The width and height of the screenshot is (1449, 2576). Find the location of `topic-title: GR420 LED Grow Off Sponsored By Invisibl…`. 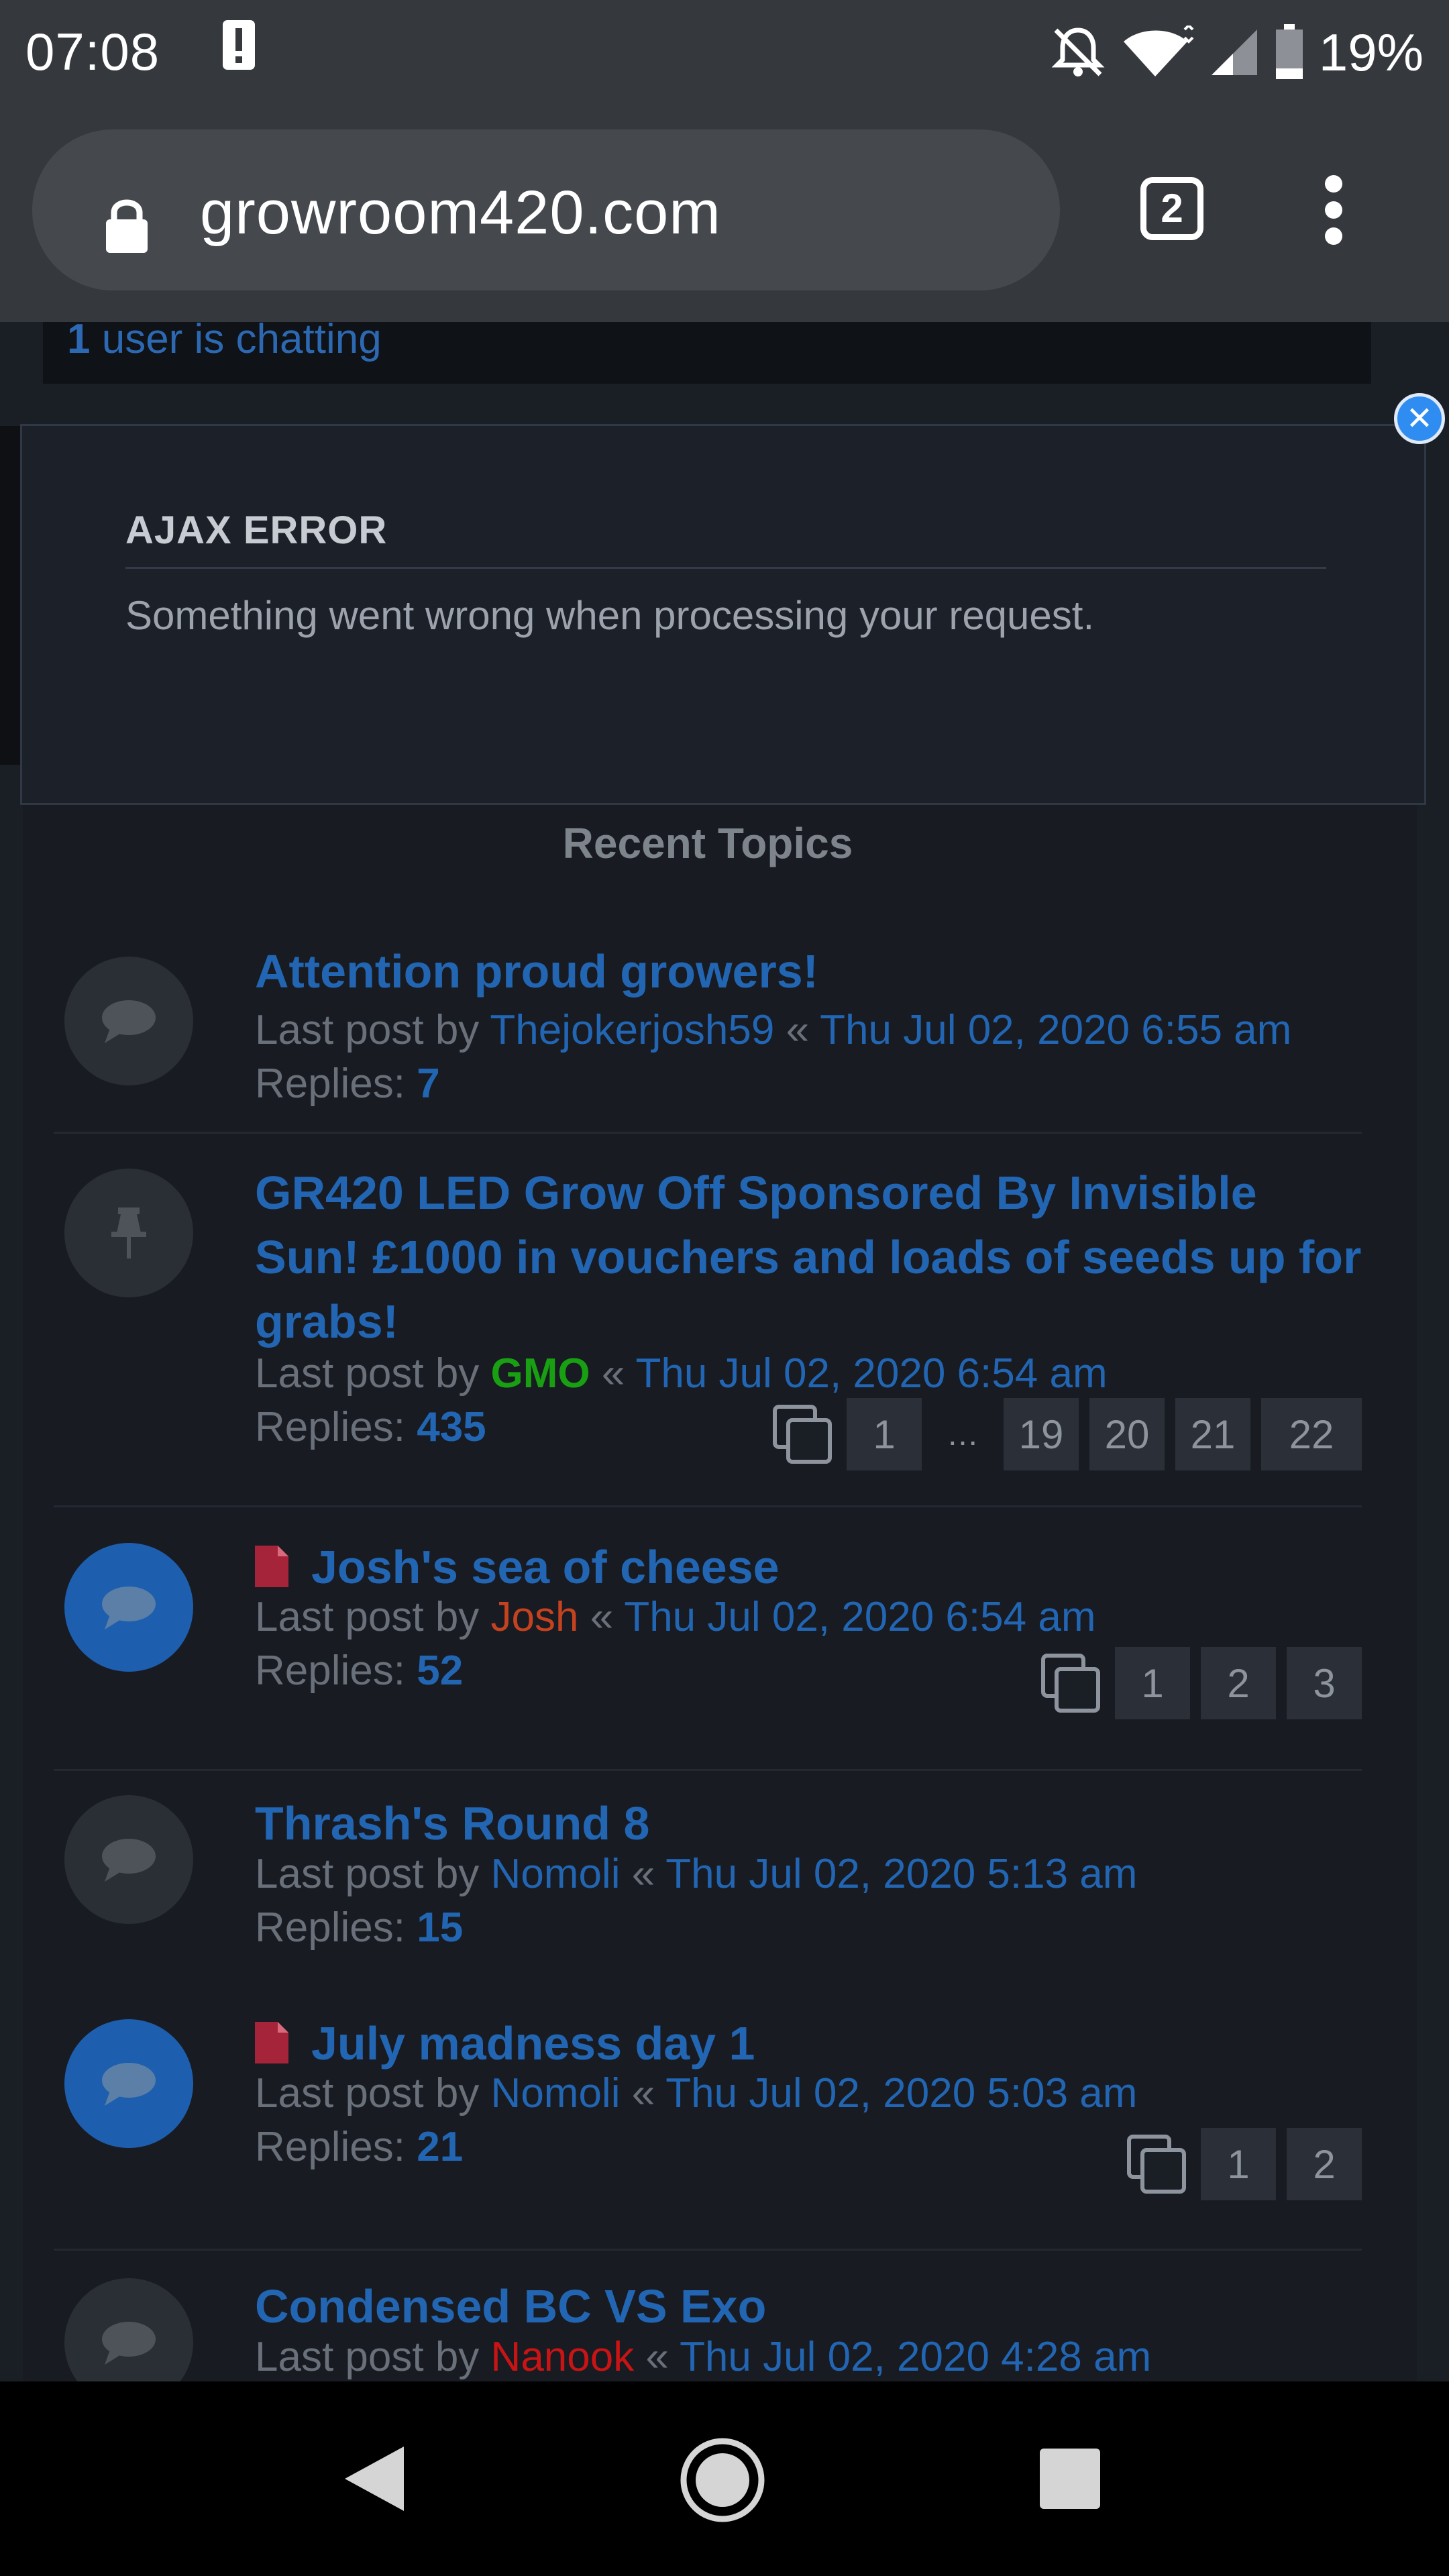

topic-title: GR420 LED Grow Off Sponsored By Invisibl… is located at coordinates (811, 1257).